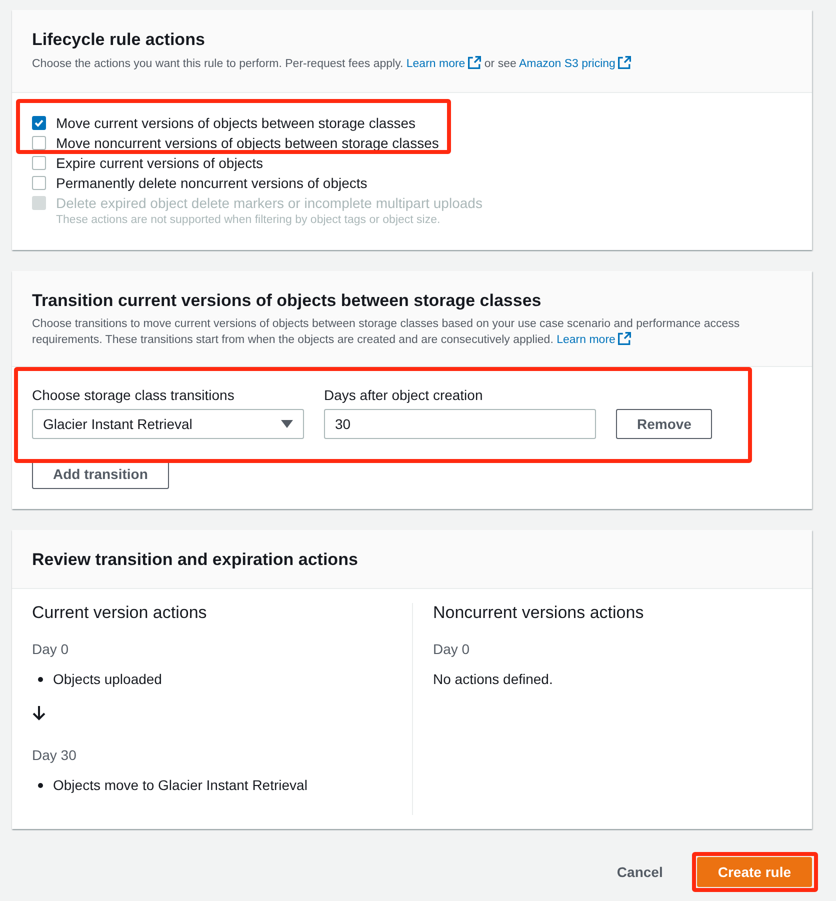 This screenshot has width=836, height=901. I want to click on storage-class-select: Glacier Instant Retrieval, so click(168, 424).